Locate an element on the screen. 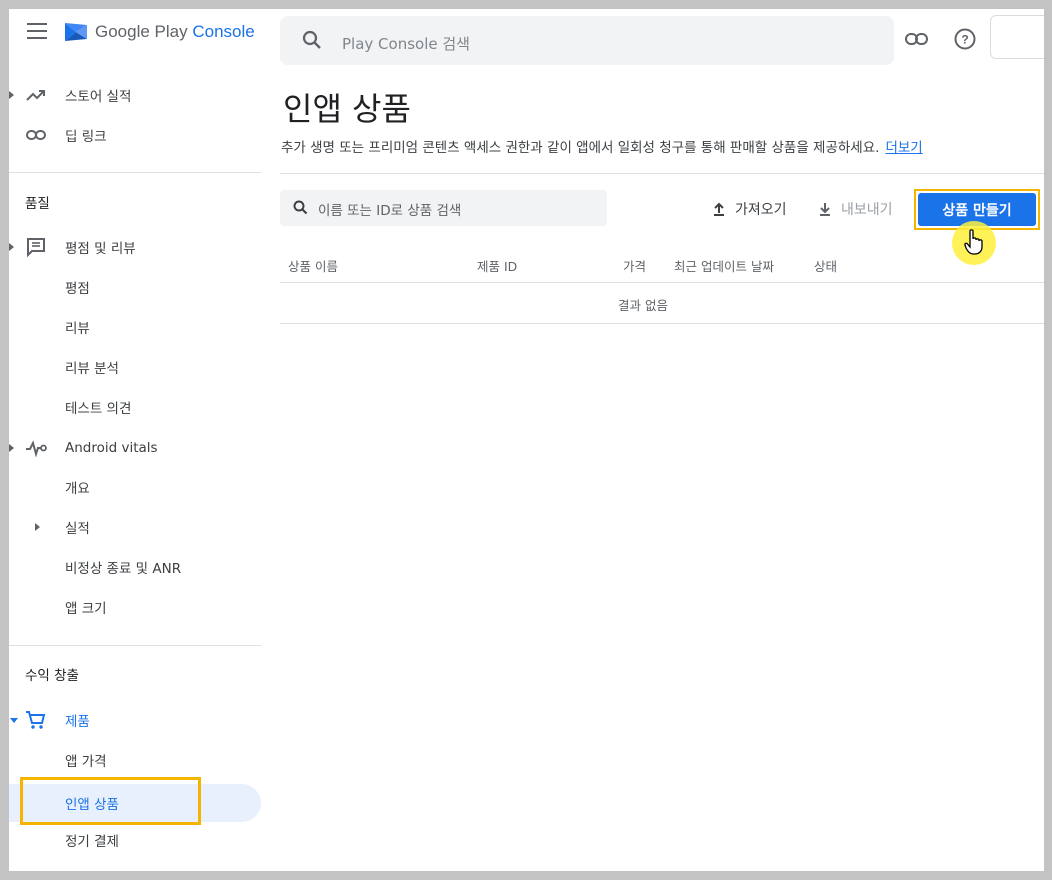  vitals-pulse-icon is located at coordinates (36, 449).